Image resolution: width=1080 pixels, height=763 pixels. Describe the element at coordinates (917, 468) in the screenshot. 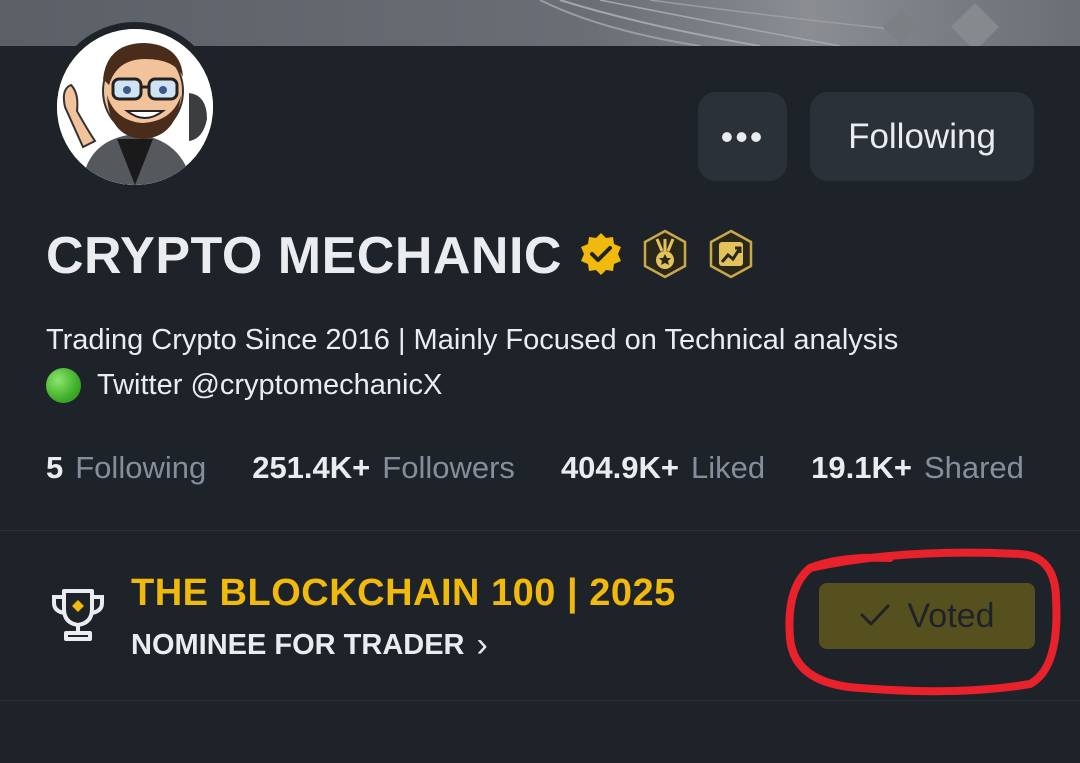

I see `stat-shared: 19.1K+ Shared` at that location.